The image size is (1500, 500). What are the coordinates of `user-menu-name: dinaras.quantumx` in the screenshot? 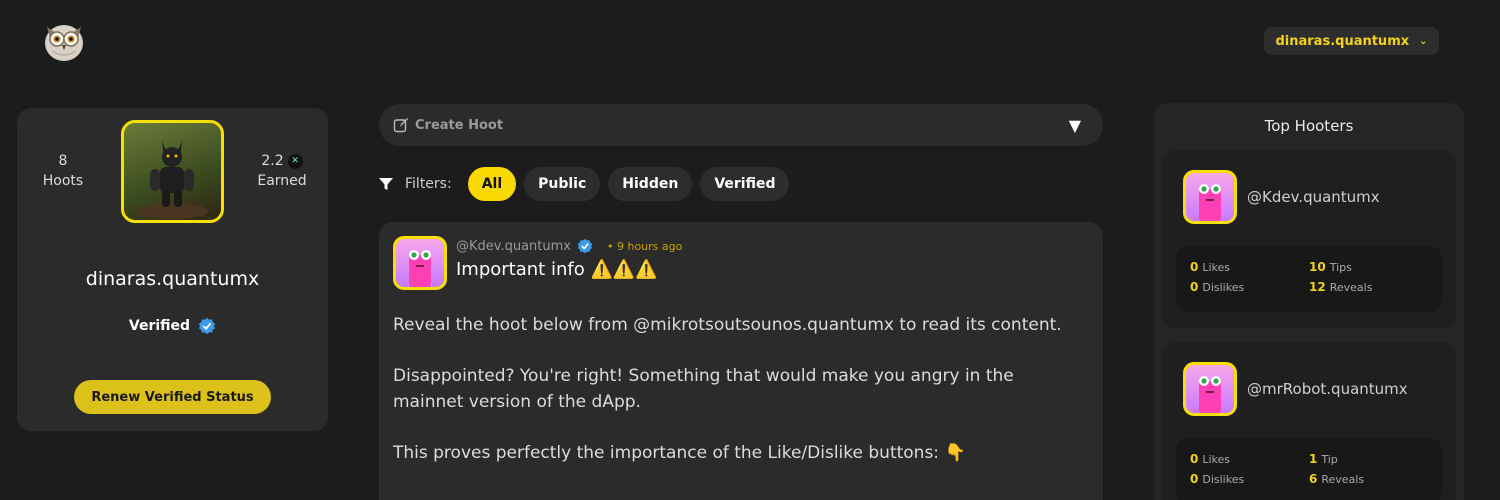 It's located at (1342, 41).